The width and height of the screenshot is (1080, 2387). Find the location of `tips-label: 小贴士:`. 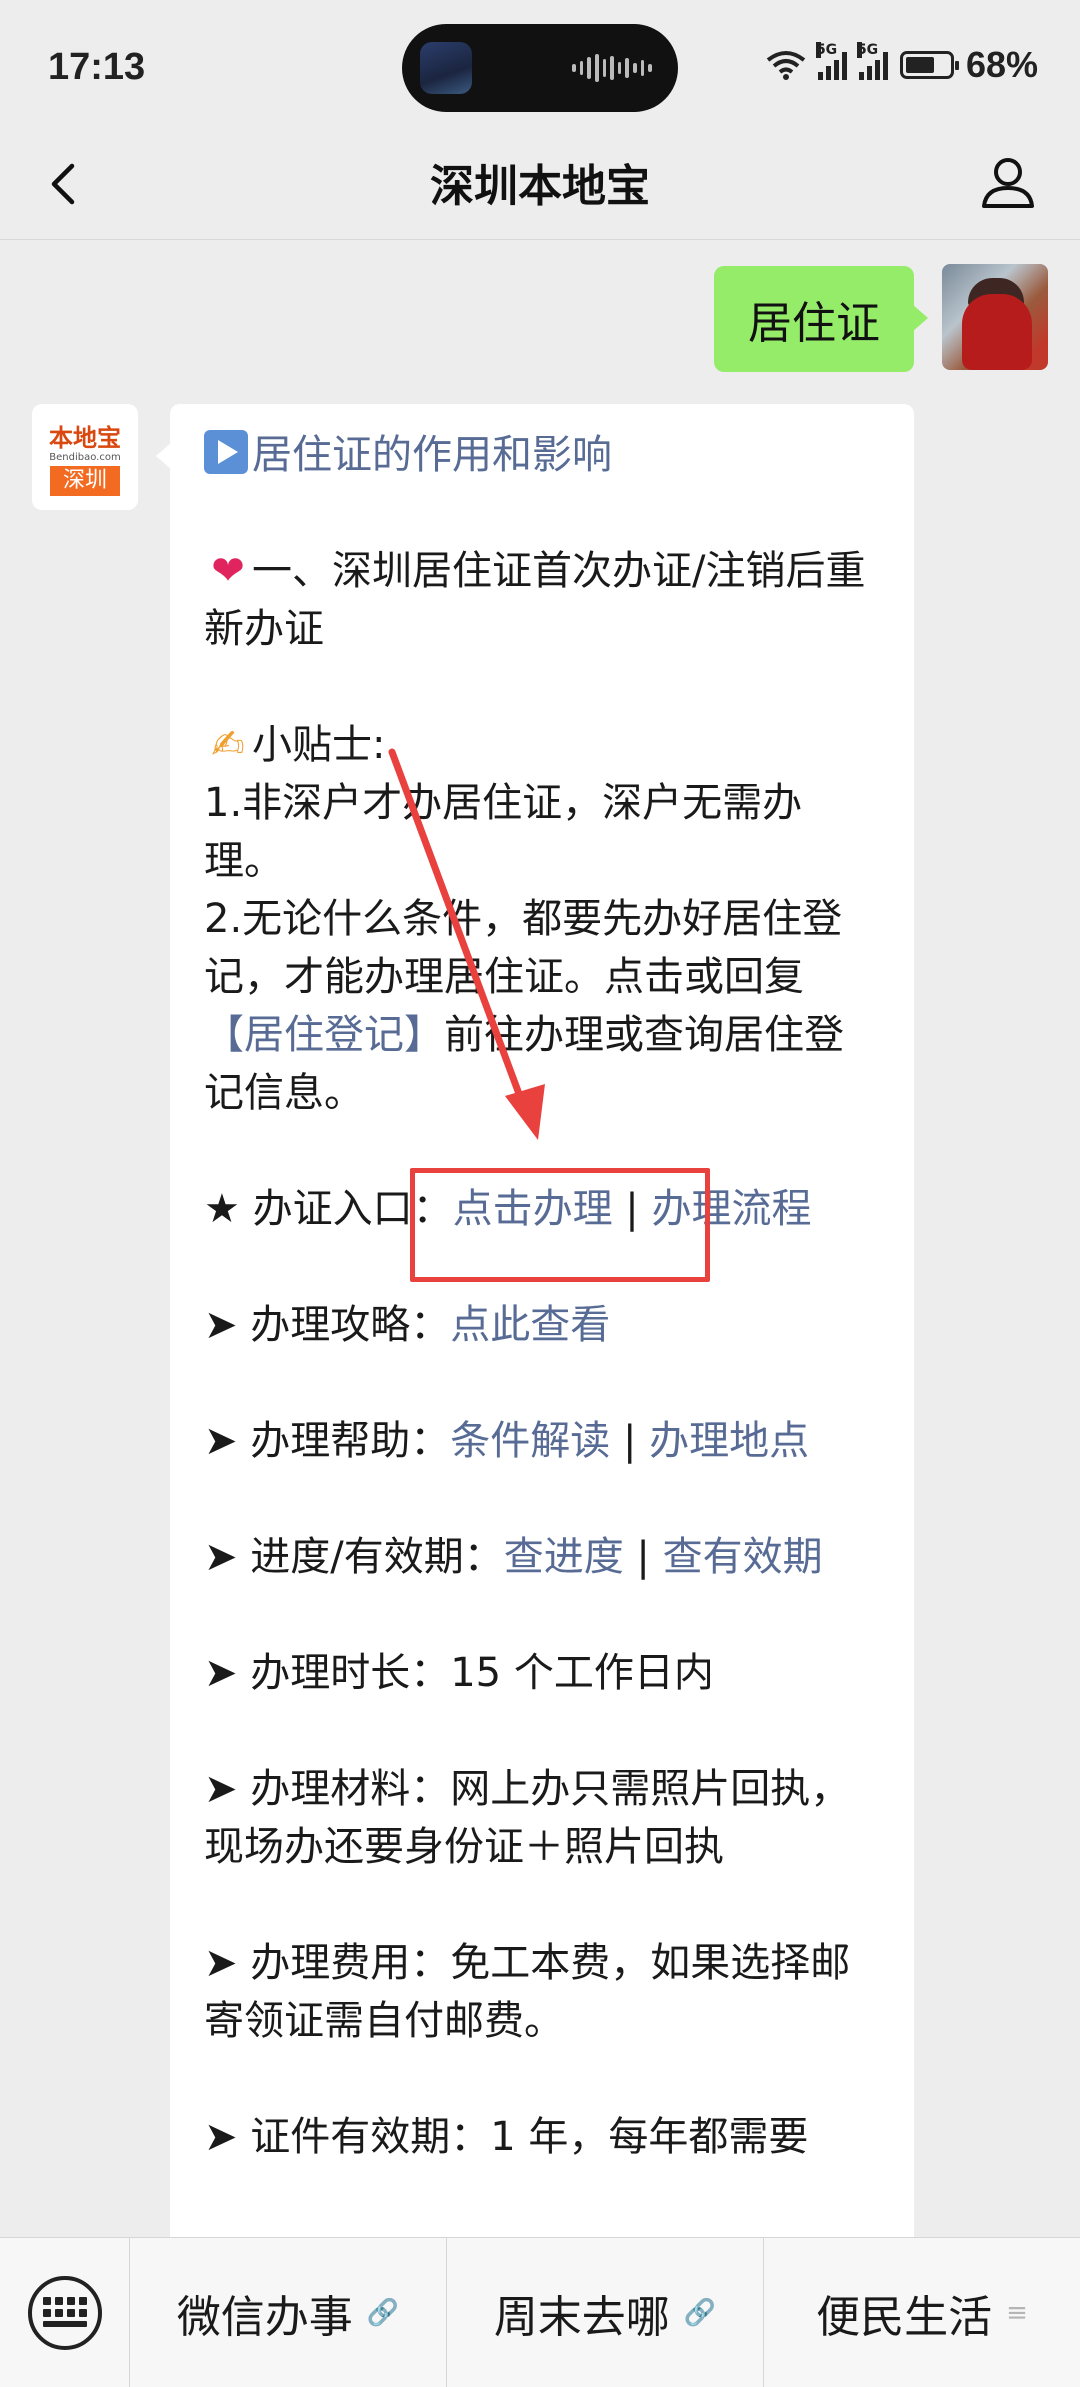

tips-label: 小贴士: is located at coordinates (319, 745).